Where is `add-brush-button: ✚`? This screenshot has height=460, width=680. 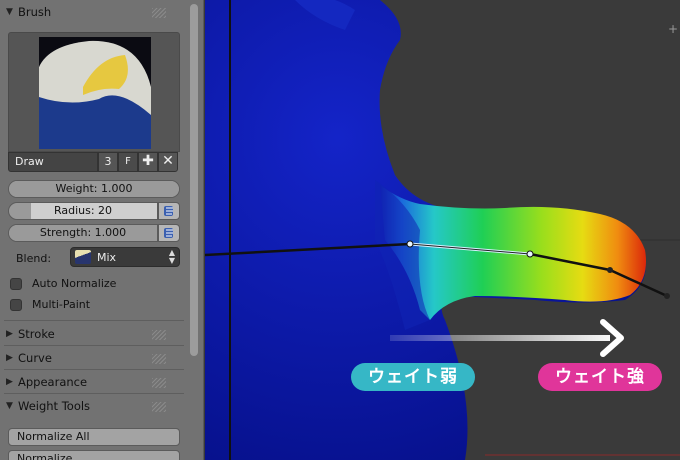
add-brush-button: ✚ is located at coordinates (148, 162).